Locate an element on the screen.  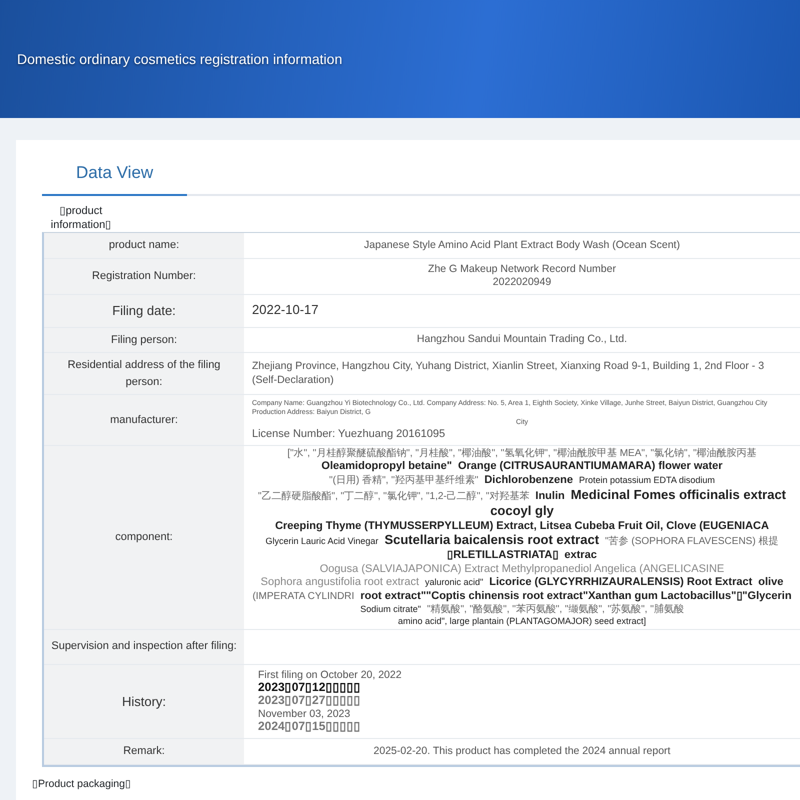
section-heading: ▯Product packaging▯ is located at coordinates (82, 784).